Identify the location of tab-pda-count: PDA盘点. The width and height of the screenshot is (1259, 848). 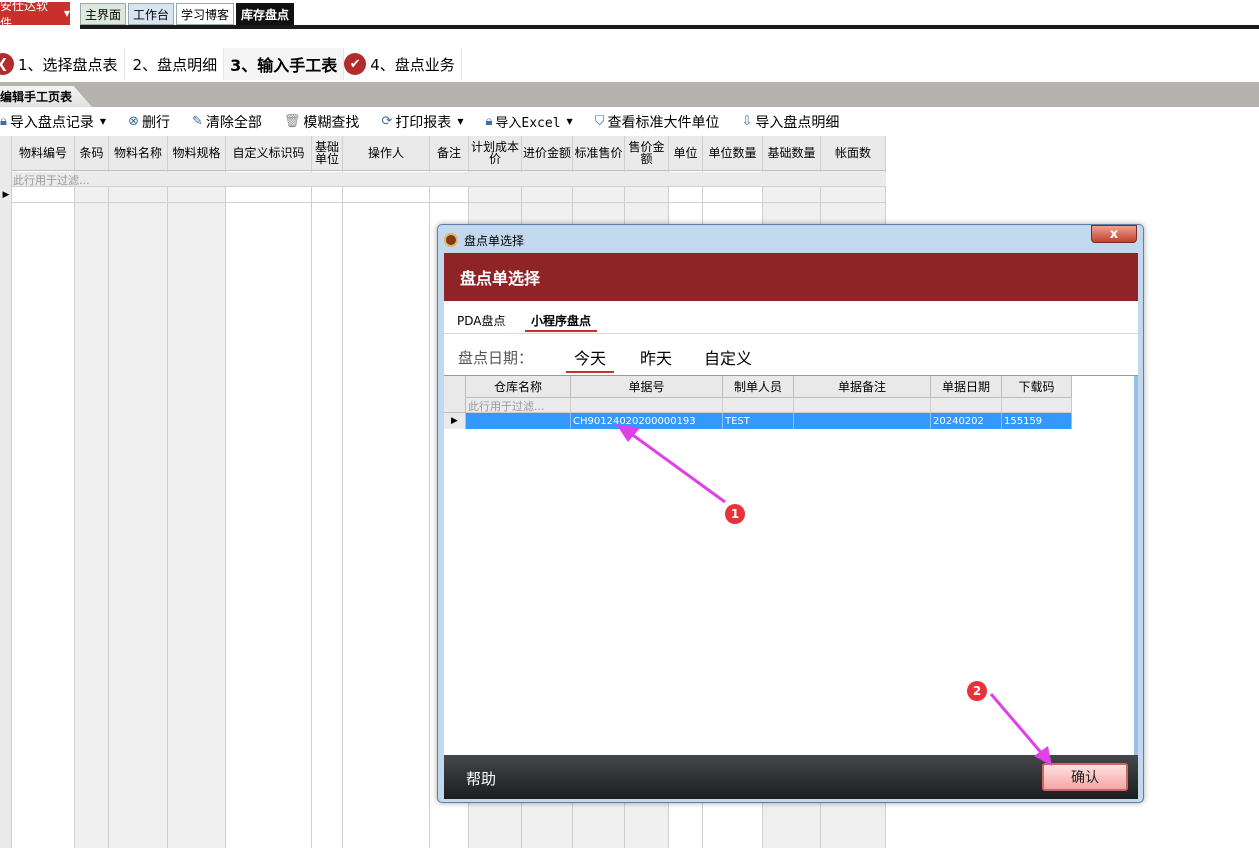
(481, 322).